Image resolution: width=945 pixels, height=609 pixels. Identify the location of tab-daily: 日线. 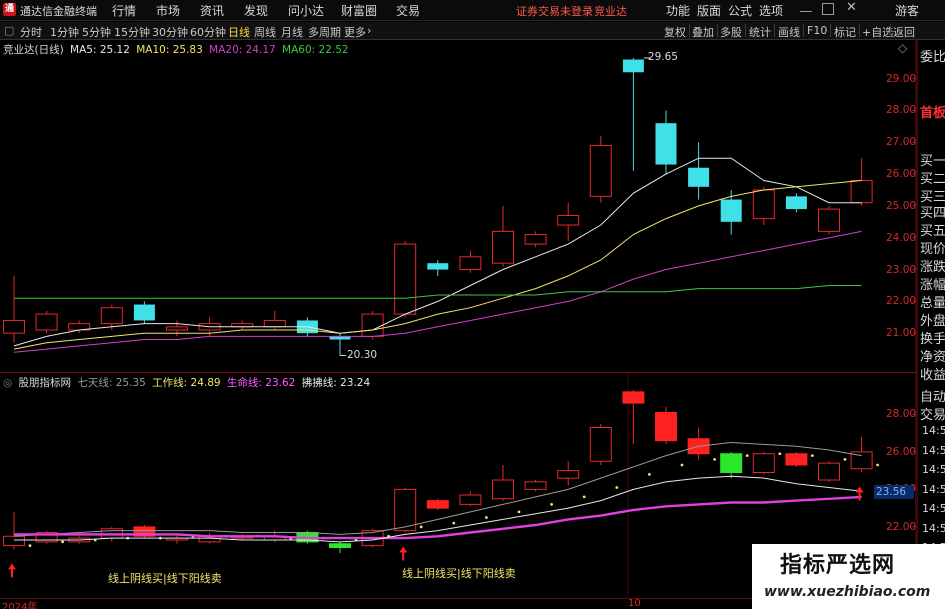
(239, 32).